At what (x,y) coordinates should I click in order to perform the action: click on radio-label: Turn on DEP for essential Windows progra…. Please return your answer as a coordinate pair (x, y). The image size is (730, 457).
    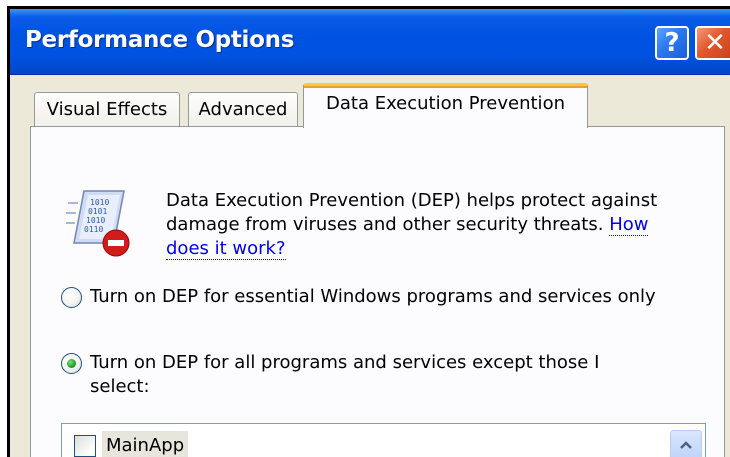
    Looking at the image, I should click on (373, 296).